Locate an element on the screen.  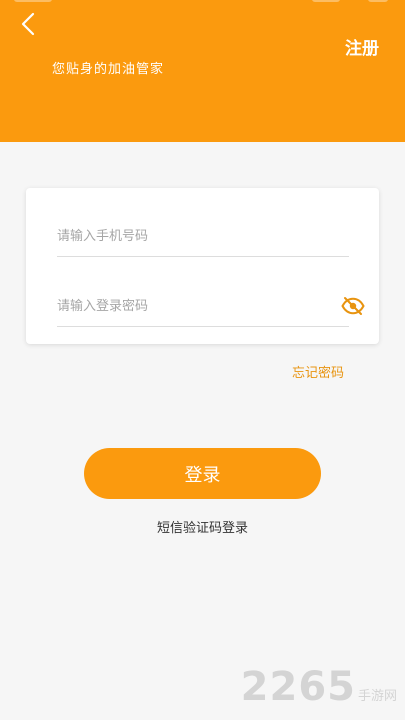
phone-input is located at coordinates (203, 236).